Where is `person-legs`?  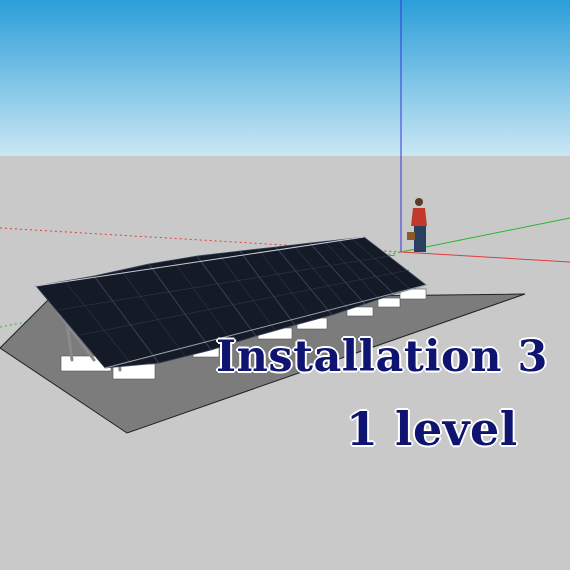
person-legs is located at coordinates (420, 239).